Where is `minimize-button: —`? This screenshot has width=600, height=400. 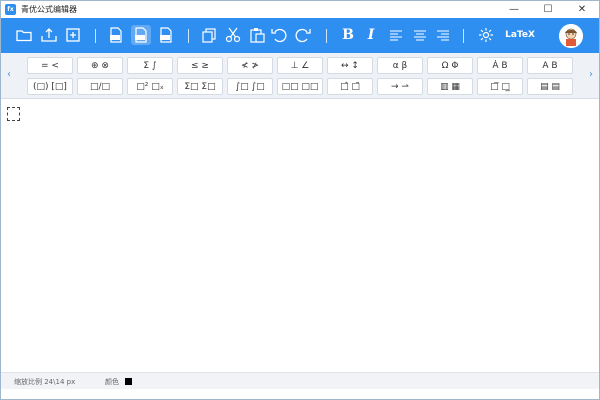
minimize-button: — is located at coordinates (514, 9).